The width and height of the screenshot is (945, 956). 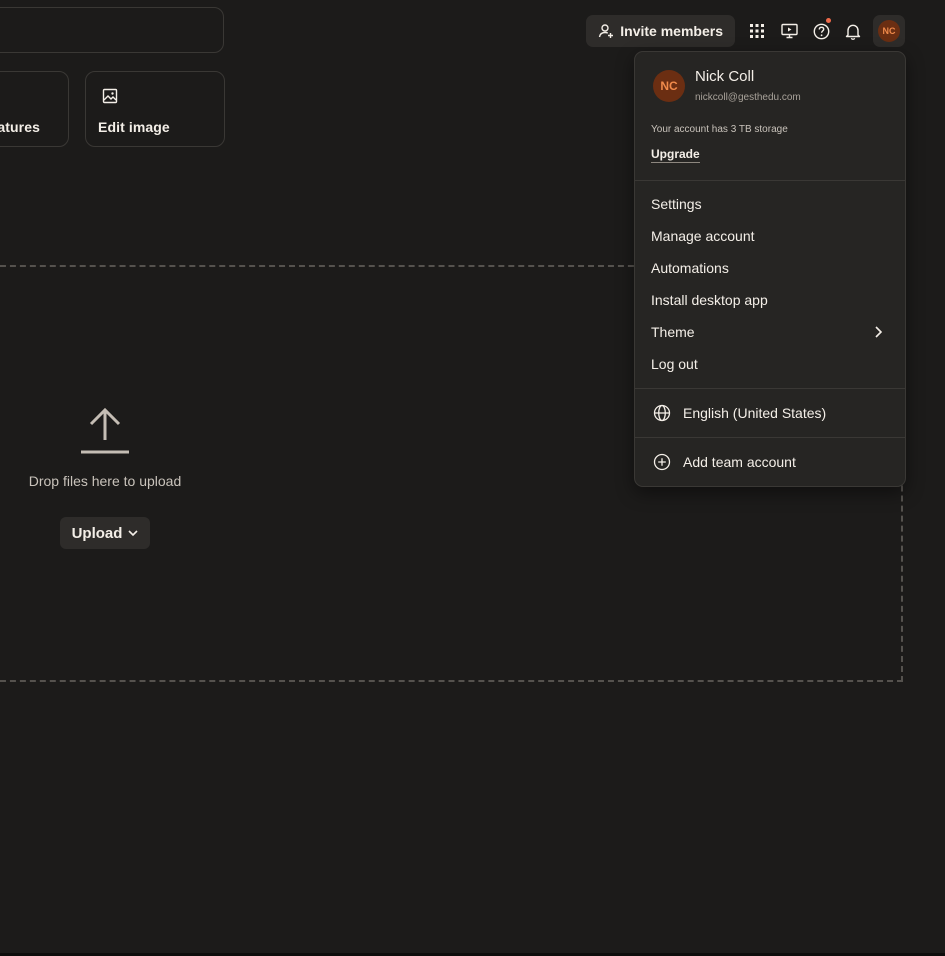 I want to click on features-card-label: atures, so click(x=20, y=127).